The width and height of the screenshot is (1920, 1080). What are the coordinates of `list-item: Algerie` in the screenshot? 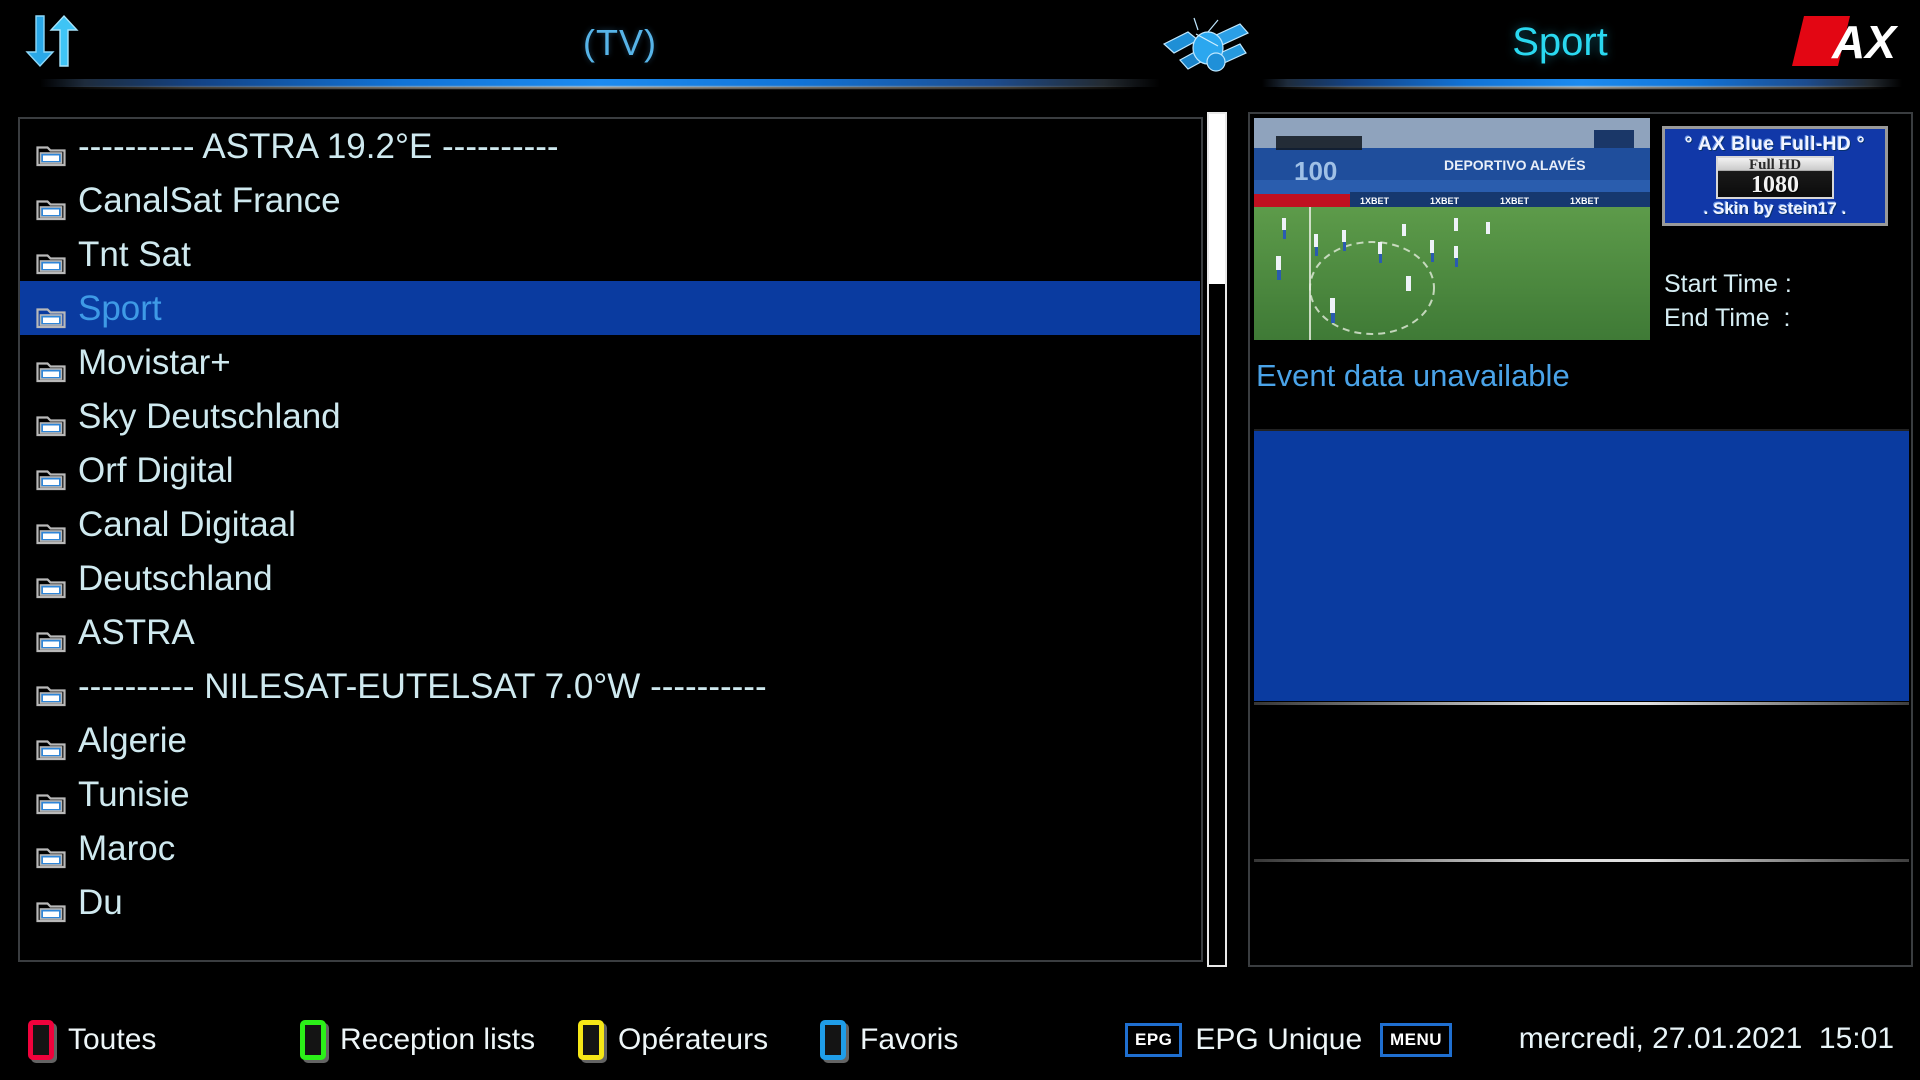 It's located at (610, 740).